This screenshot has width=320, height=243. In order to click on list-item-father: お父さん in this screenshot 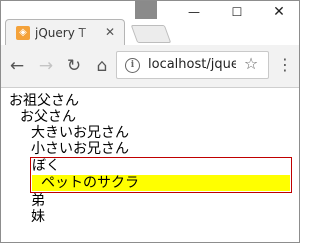, I will do `click(48, 117)`.